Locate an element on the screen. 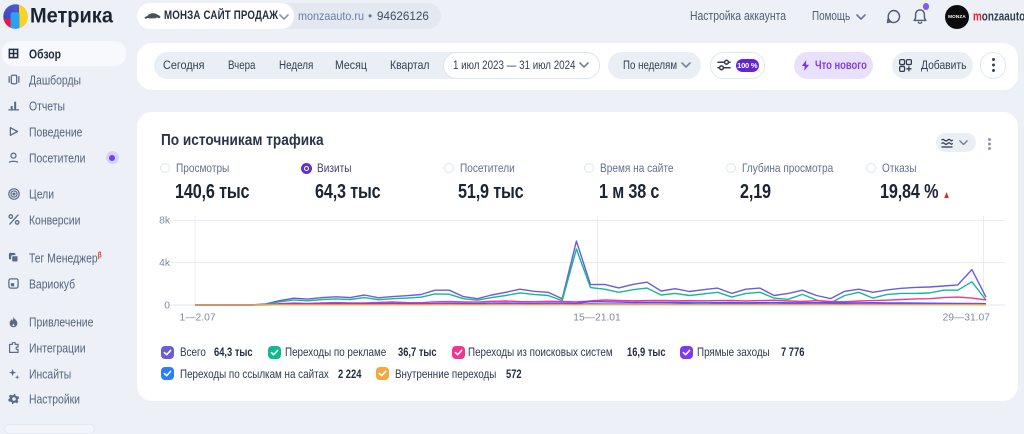 Image resolution: width=1024 pixels, height=434 pixels. svg-text: 0 is located at coordinates (167, 306).